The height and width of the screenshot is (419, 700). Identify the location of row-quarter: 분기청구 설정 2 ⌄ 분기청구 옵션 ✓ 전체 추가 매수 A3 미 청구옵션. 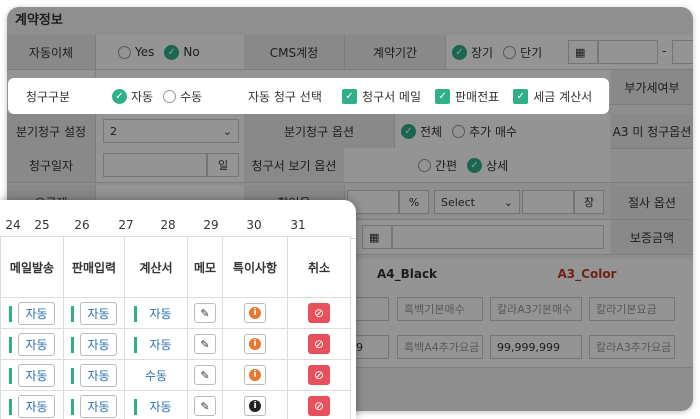
(350, 131).